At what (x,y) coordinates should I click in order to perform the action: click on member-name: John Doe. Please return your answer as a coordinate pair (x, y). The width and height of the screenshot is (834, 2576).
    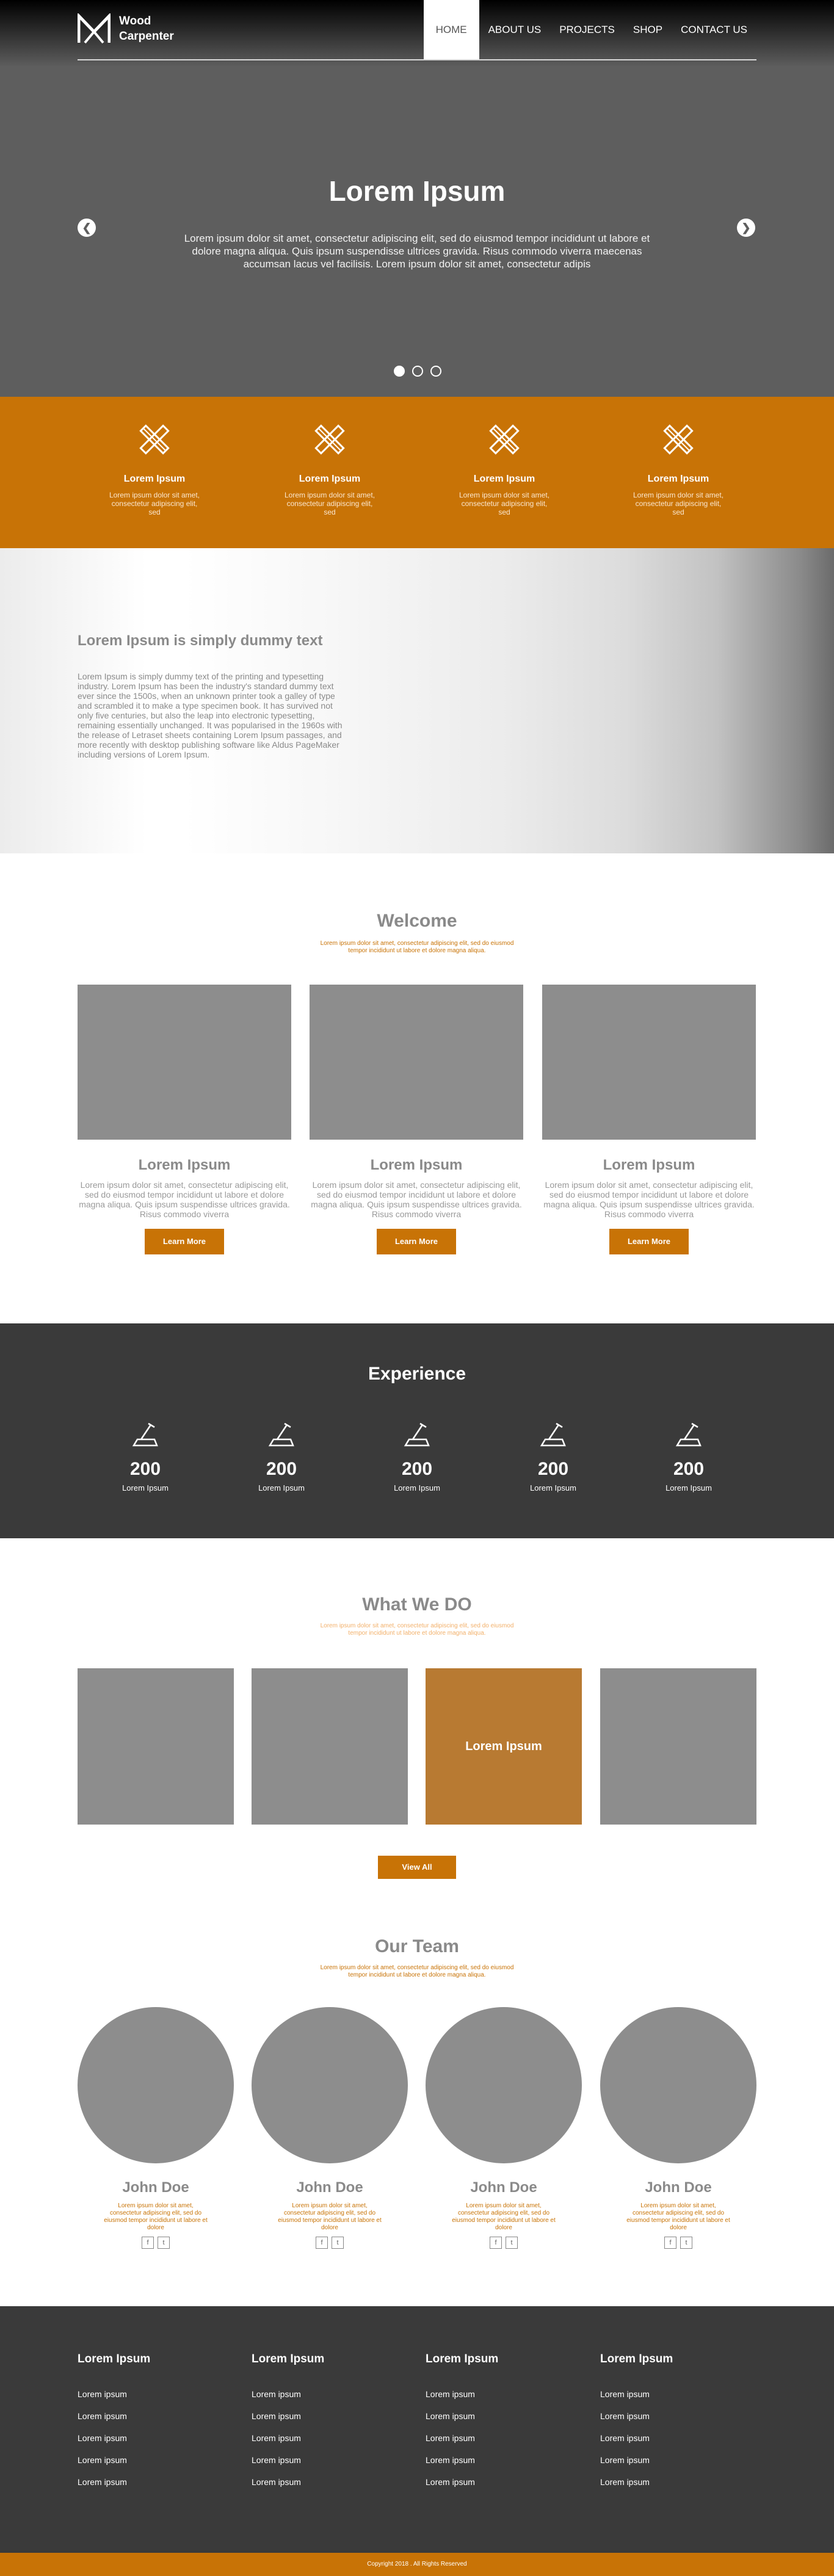
    Looking at the image, I should click on (504, 2187).